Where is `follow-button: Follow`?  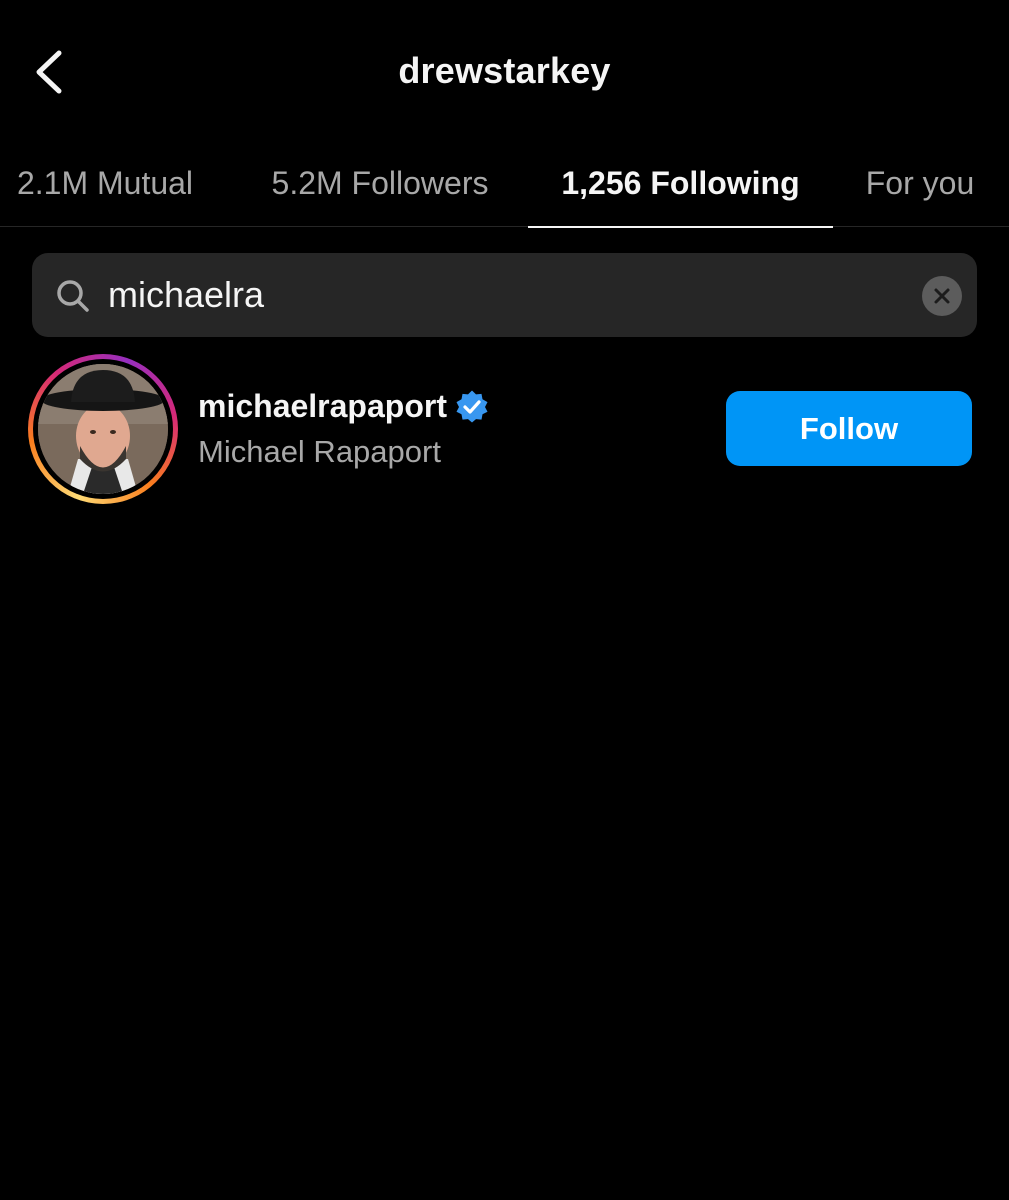 follow-button: Follow is located at coordinates (849, 428).